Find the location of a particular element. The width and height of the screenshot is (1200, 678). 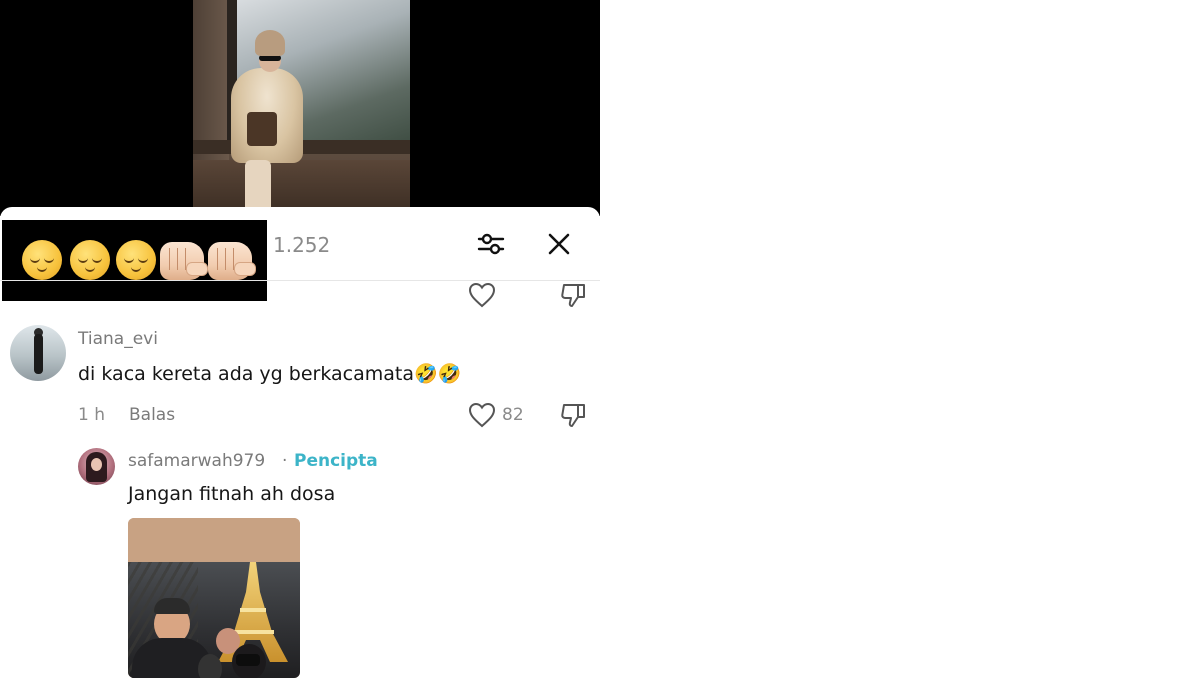

reply-username: safamarwah979 is located at coordinates (196, 461).